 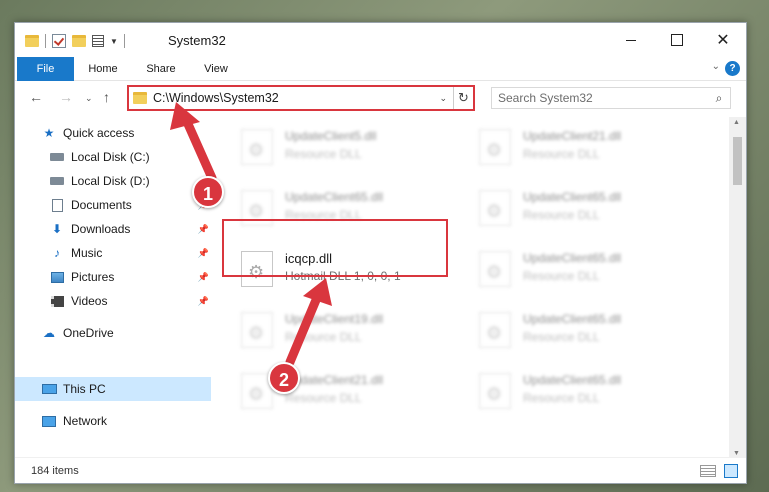 I want to click on callout-1: 1, so click(x=208, y=192).